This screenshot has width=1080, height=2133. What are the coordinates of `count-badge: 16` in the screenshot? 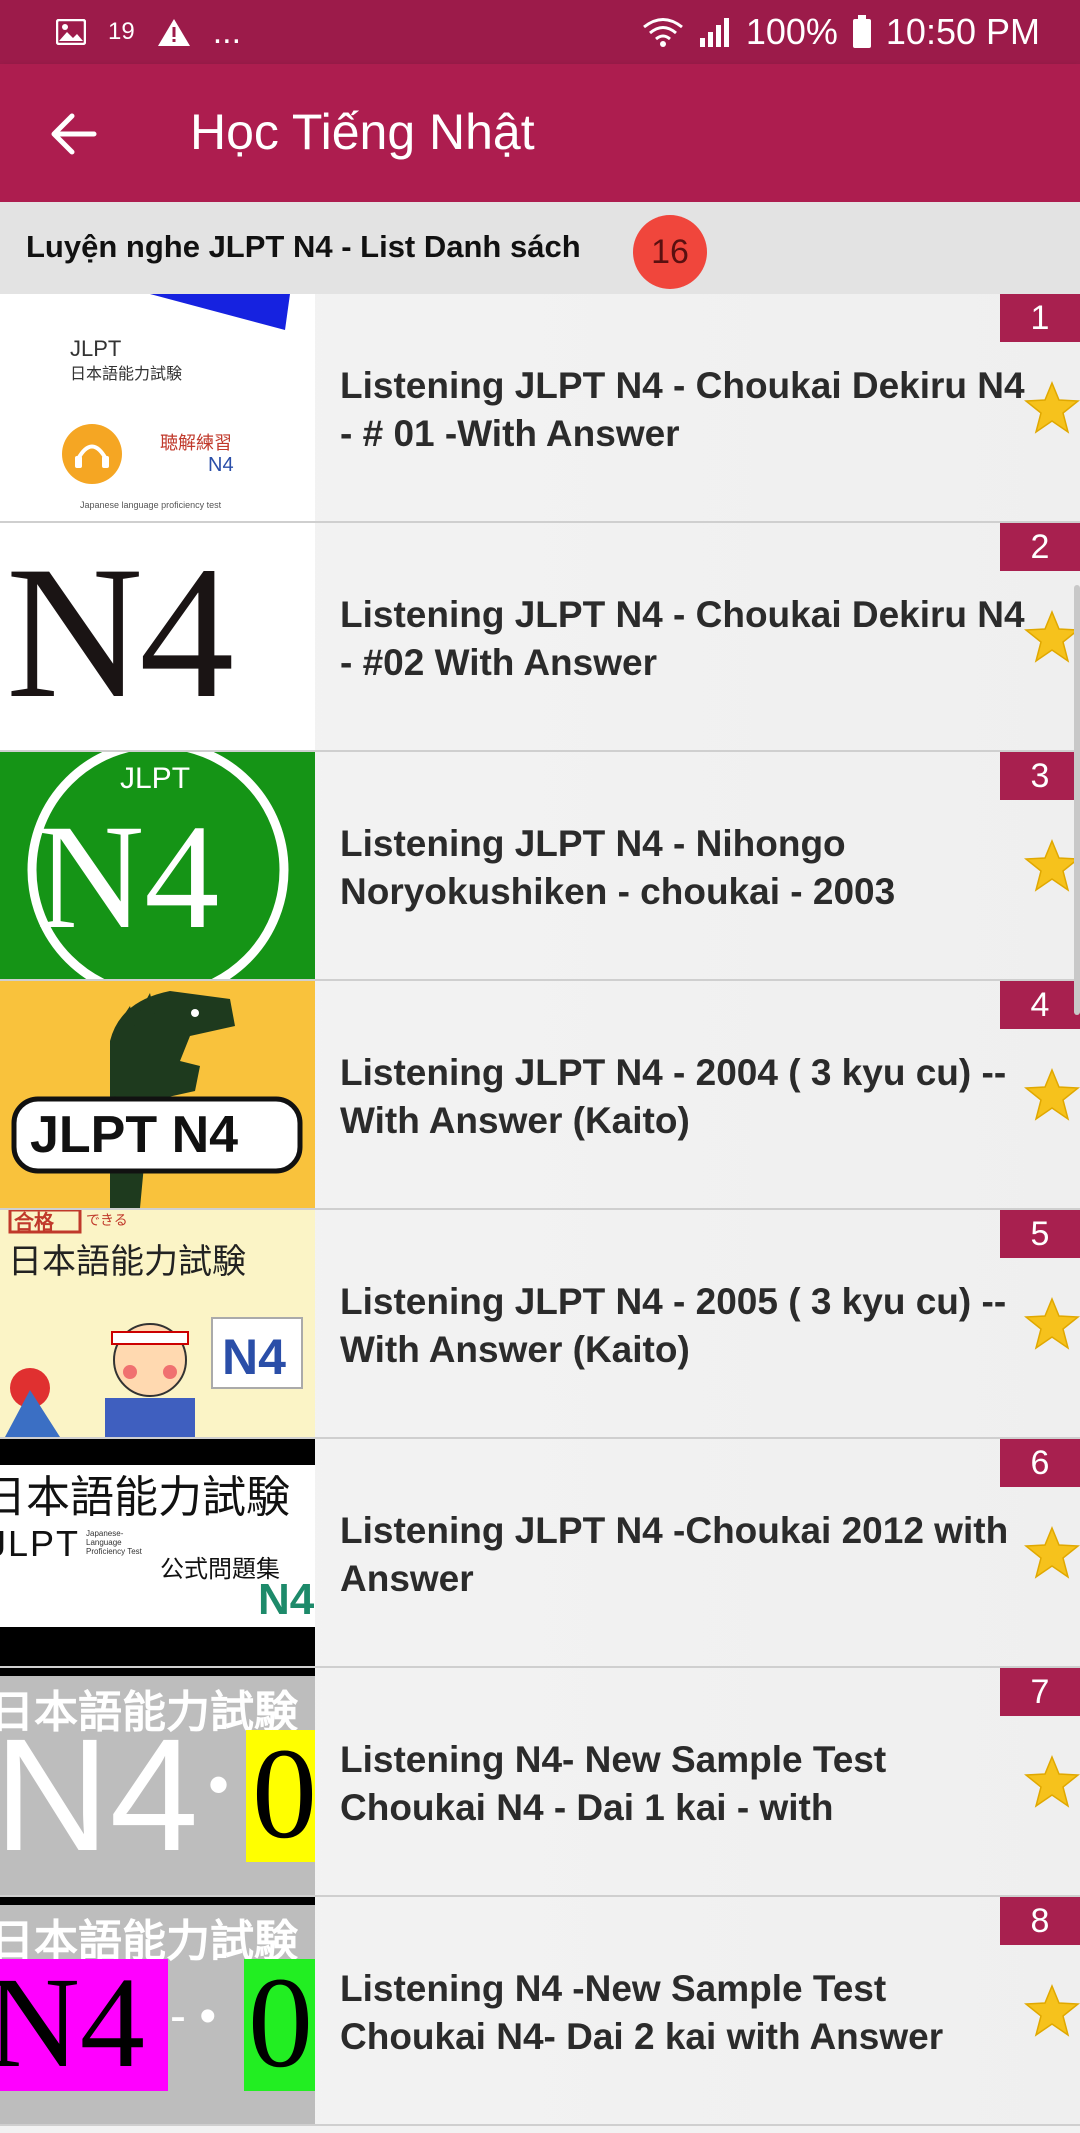 It's located at (670, 252).